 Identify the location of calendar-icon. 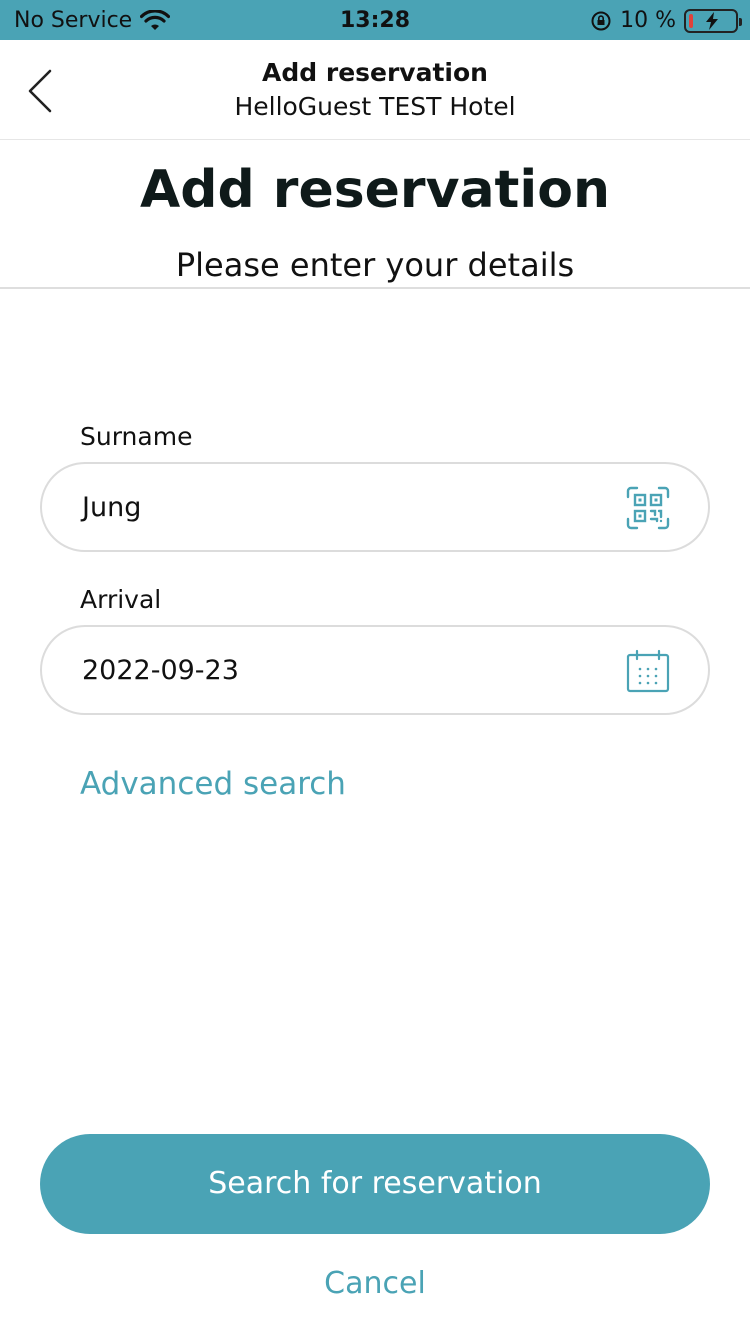
(648, 671).